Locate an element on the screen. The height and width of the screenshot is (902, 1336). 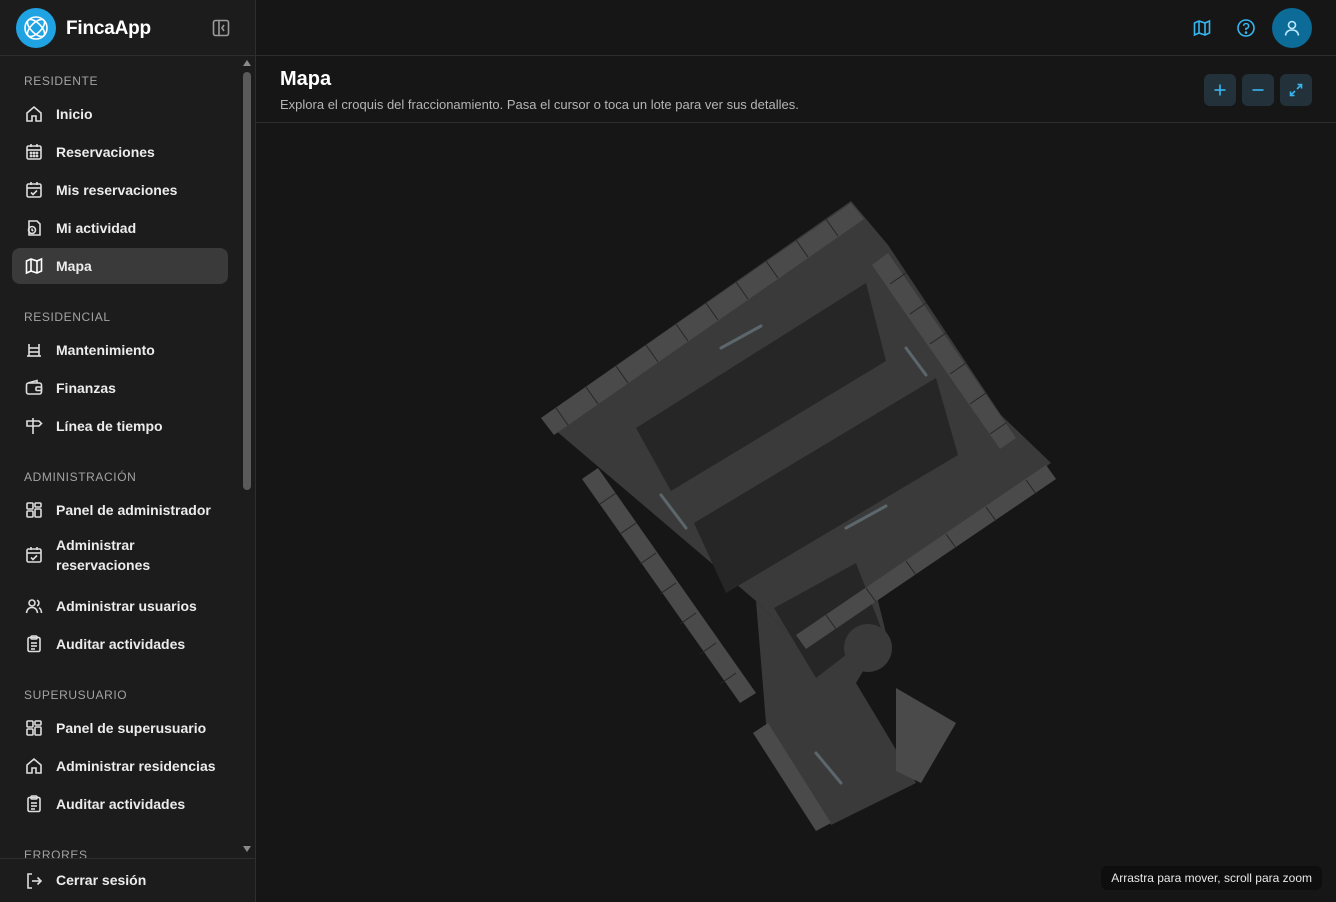
logout-icon is located at coordinates (34, 881).